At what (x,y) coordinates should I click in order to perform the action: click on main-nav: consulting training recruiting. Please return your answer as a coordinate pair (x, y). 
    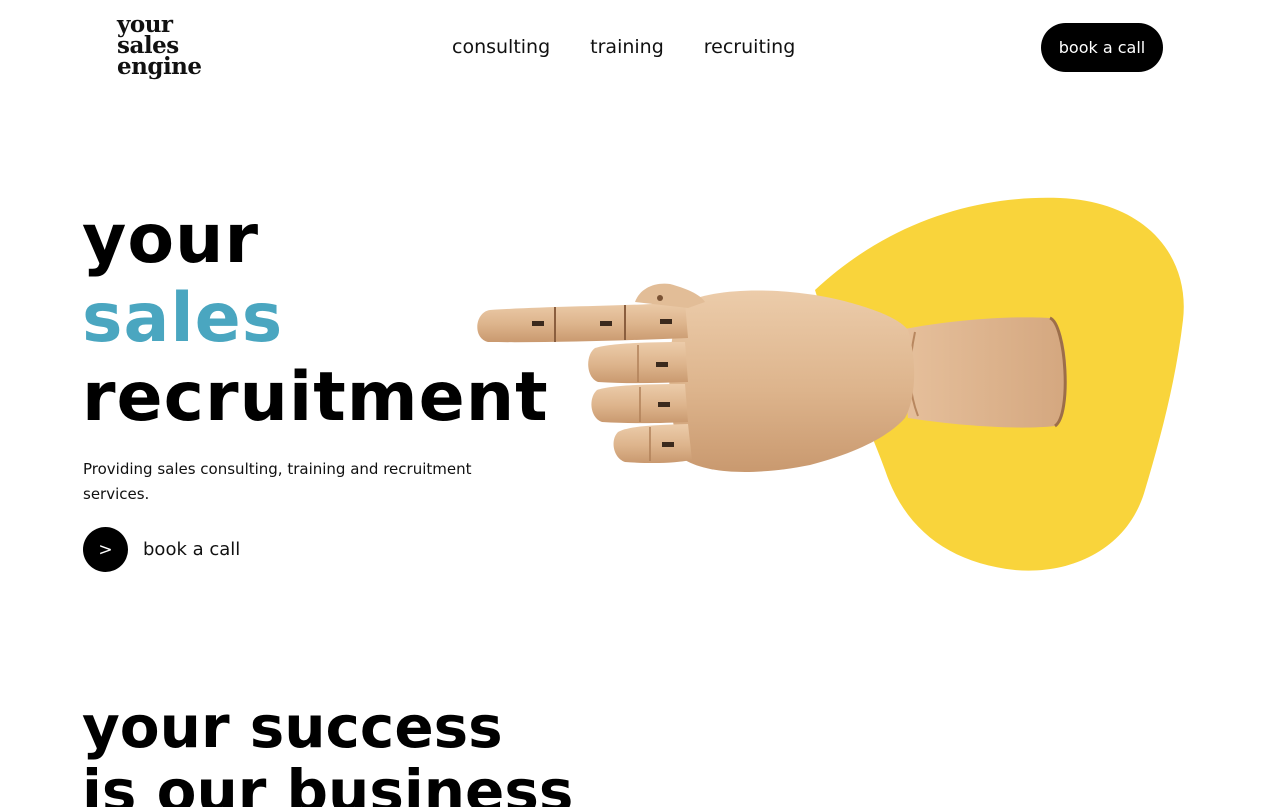
    Looking at the image, I should click on (623, 47).